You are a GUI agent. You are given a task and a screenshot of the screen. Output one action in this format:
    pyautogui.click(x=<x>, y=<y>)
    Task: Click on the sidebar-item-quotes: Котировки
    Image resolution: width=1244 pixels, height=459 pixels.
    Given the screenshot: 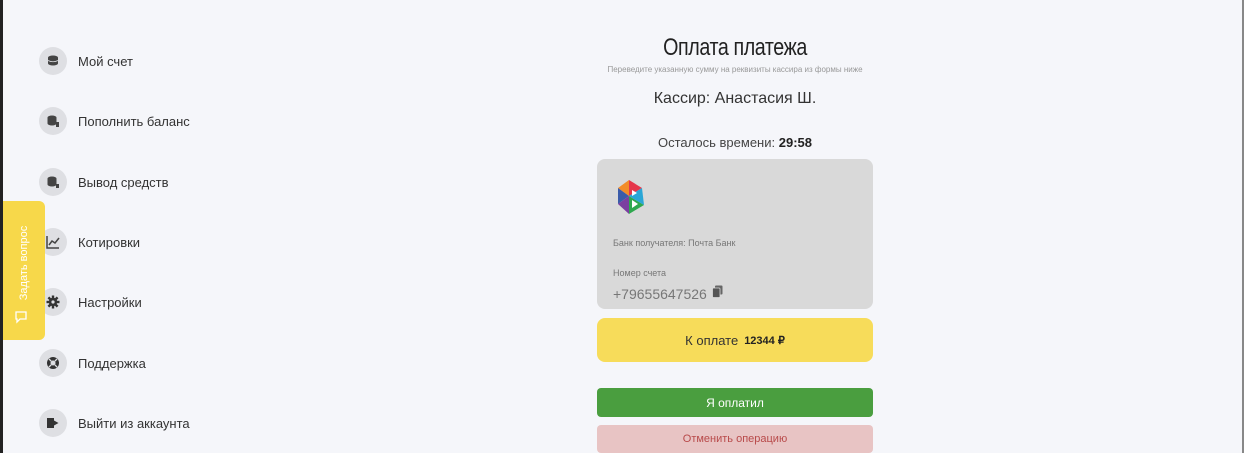 What is the action you would take?
    pyautogui.click(x=89, y=242)
    